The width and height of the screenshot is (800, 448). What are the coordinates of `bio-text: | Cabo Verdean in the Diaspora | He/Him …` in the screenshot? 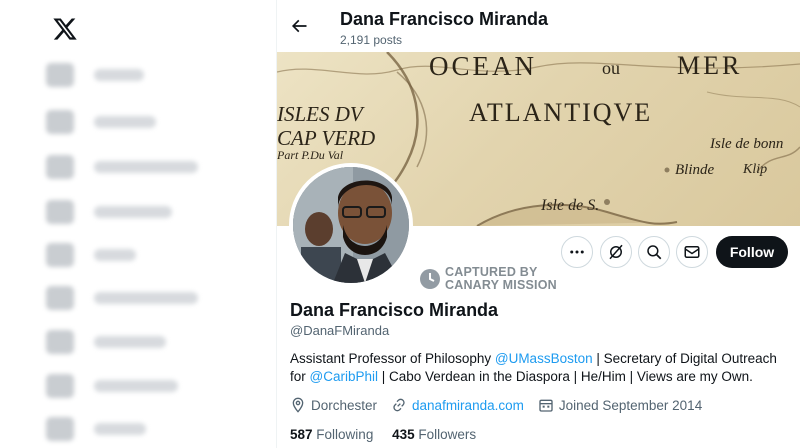 It's located at (565, 376).